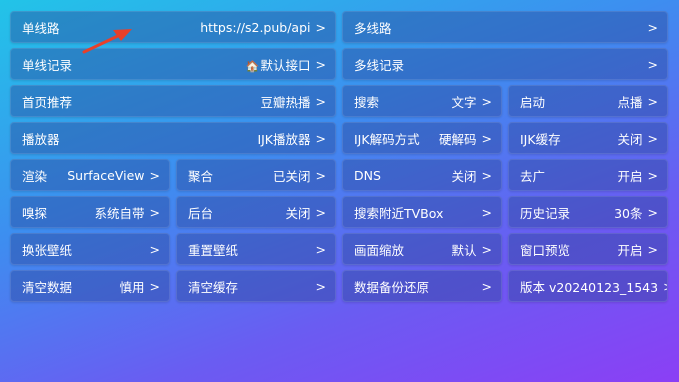 This screenshot has height=382, width=679. What do you see at coordinates (90, 249) in the screenshot?
I see `setting-tile-换张壁纸: 换张壁纸 >` at bounding box center [90, 249].